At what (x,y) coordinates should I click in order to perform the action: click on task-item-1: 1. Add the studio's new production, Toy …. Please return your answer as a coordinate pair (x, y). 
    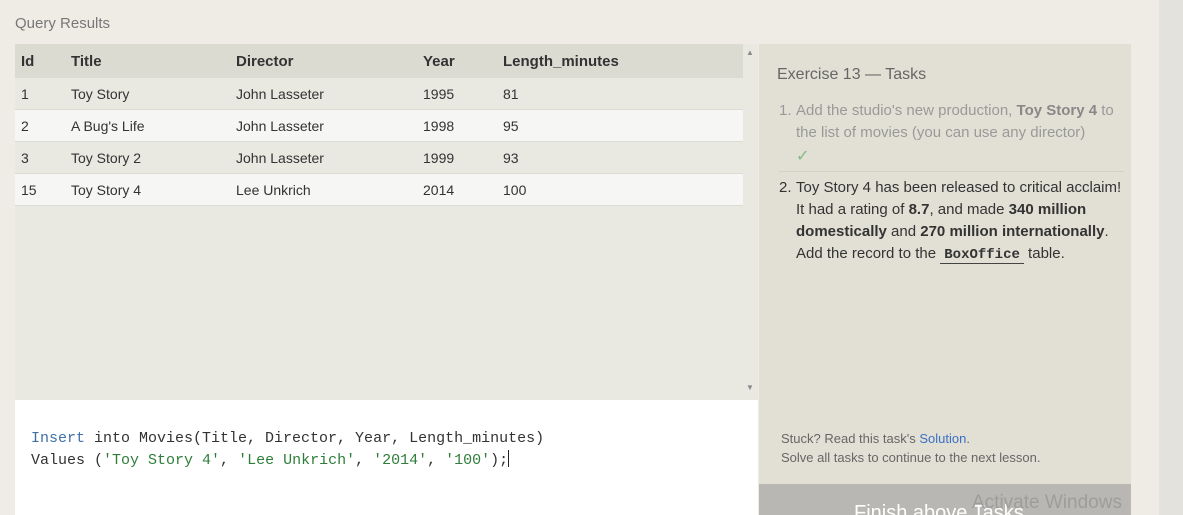
    Looking at the image, I should click on (951, 134).